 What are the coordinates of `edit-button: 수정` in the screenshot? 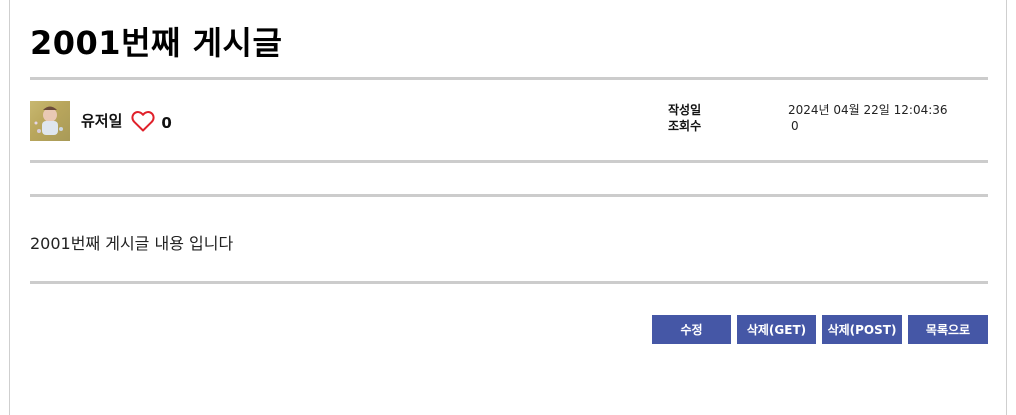 It's located at (691, 329).